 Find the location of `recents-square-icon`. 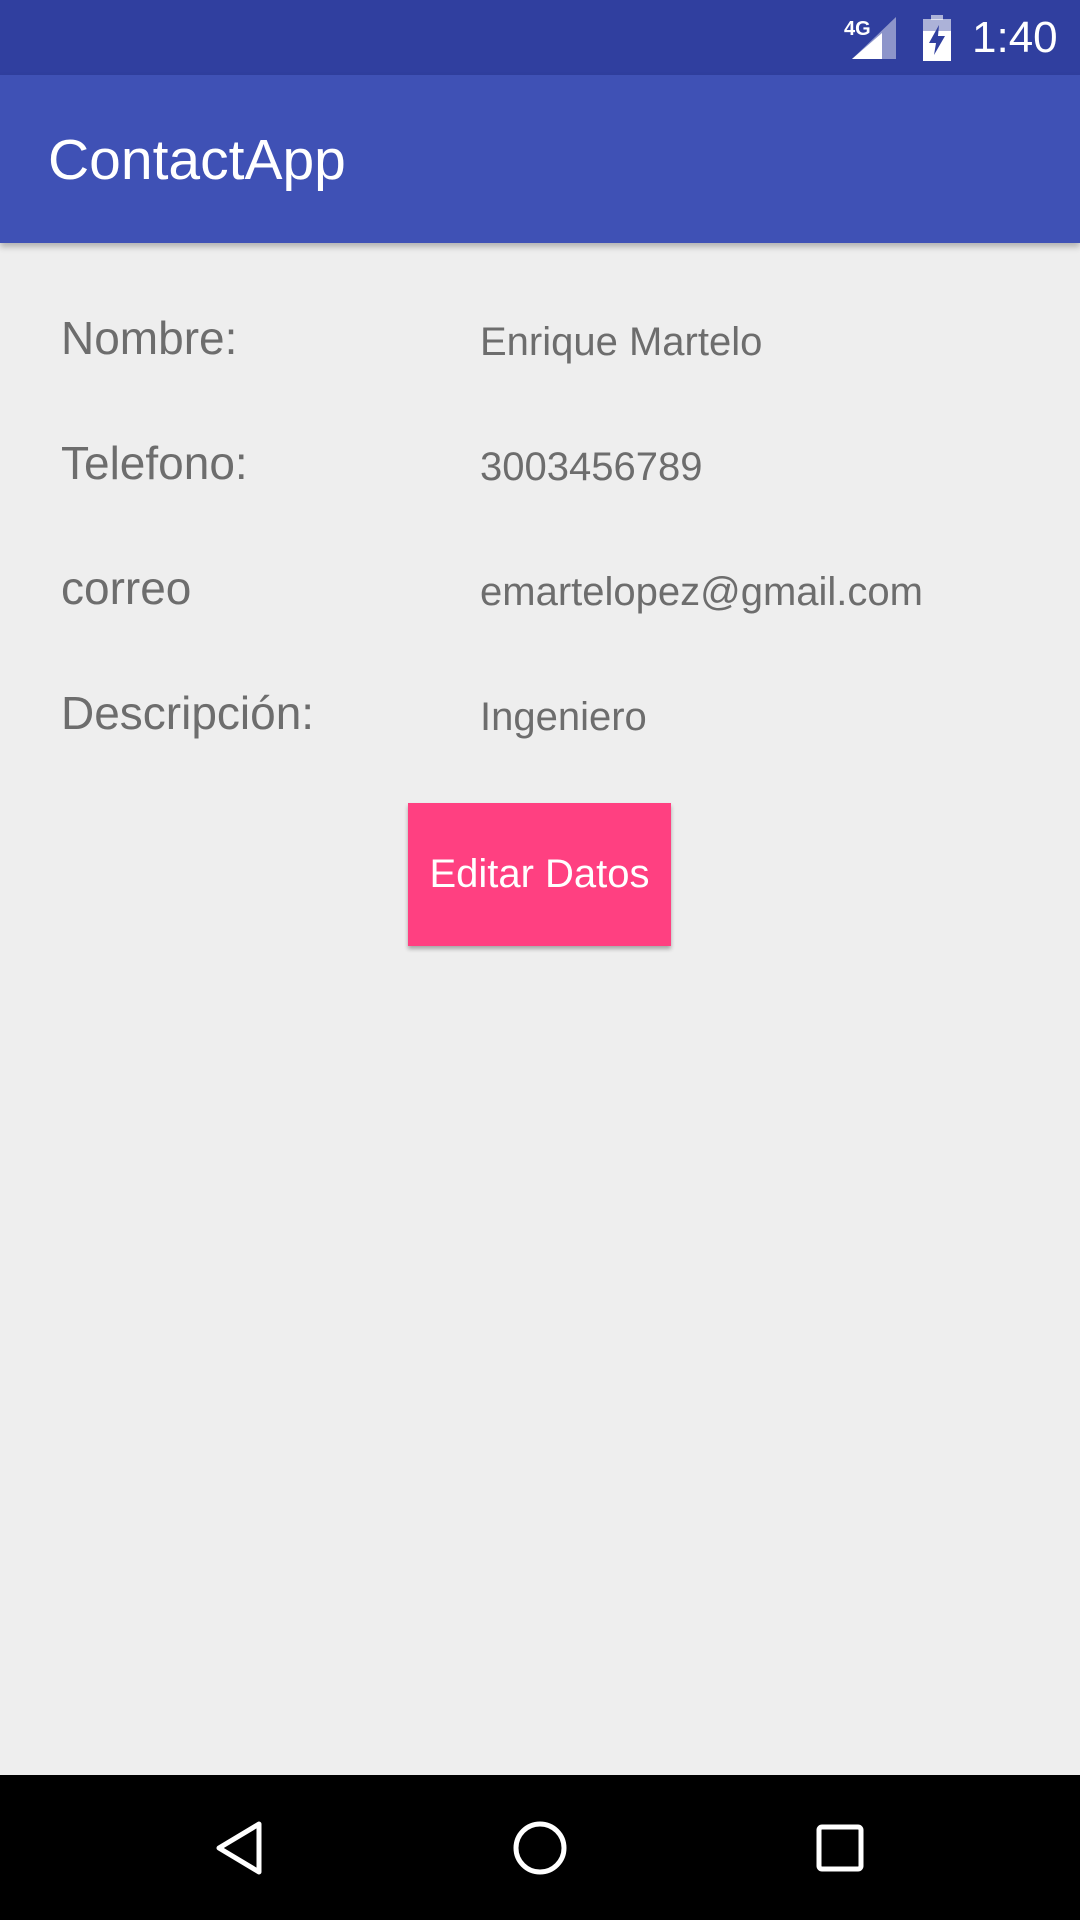

recents-square-icon is located at coordinates (840, 1848).